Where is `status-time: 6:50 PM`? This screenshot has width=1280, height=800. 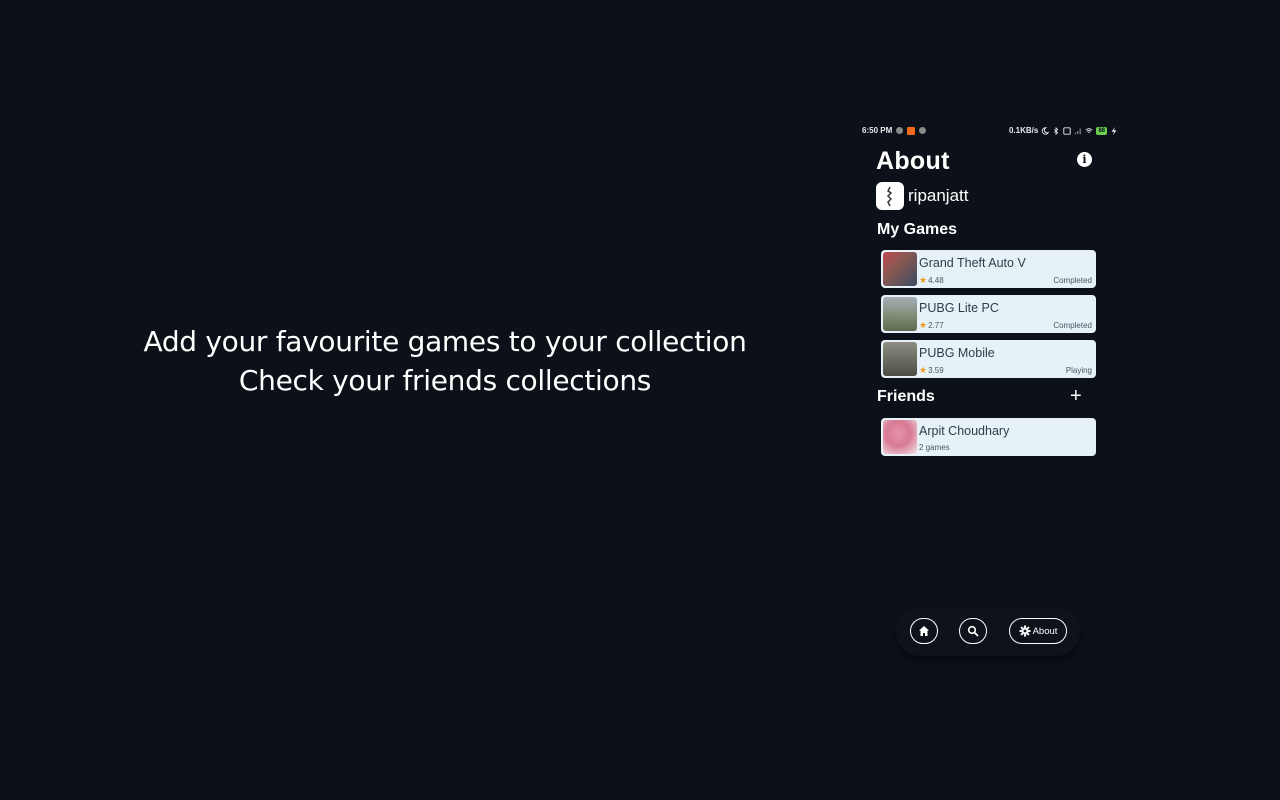 status-time: 6:50 PM is located at coordinates (877, 130).